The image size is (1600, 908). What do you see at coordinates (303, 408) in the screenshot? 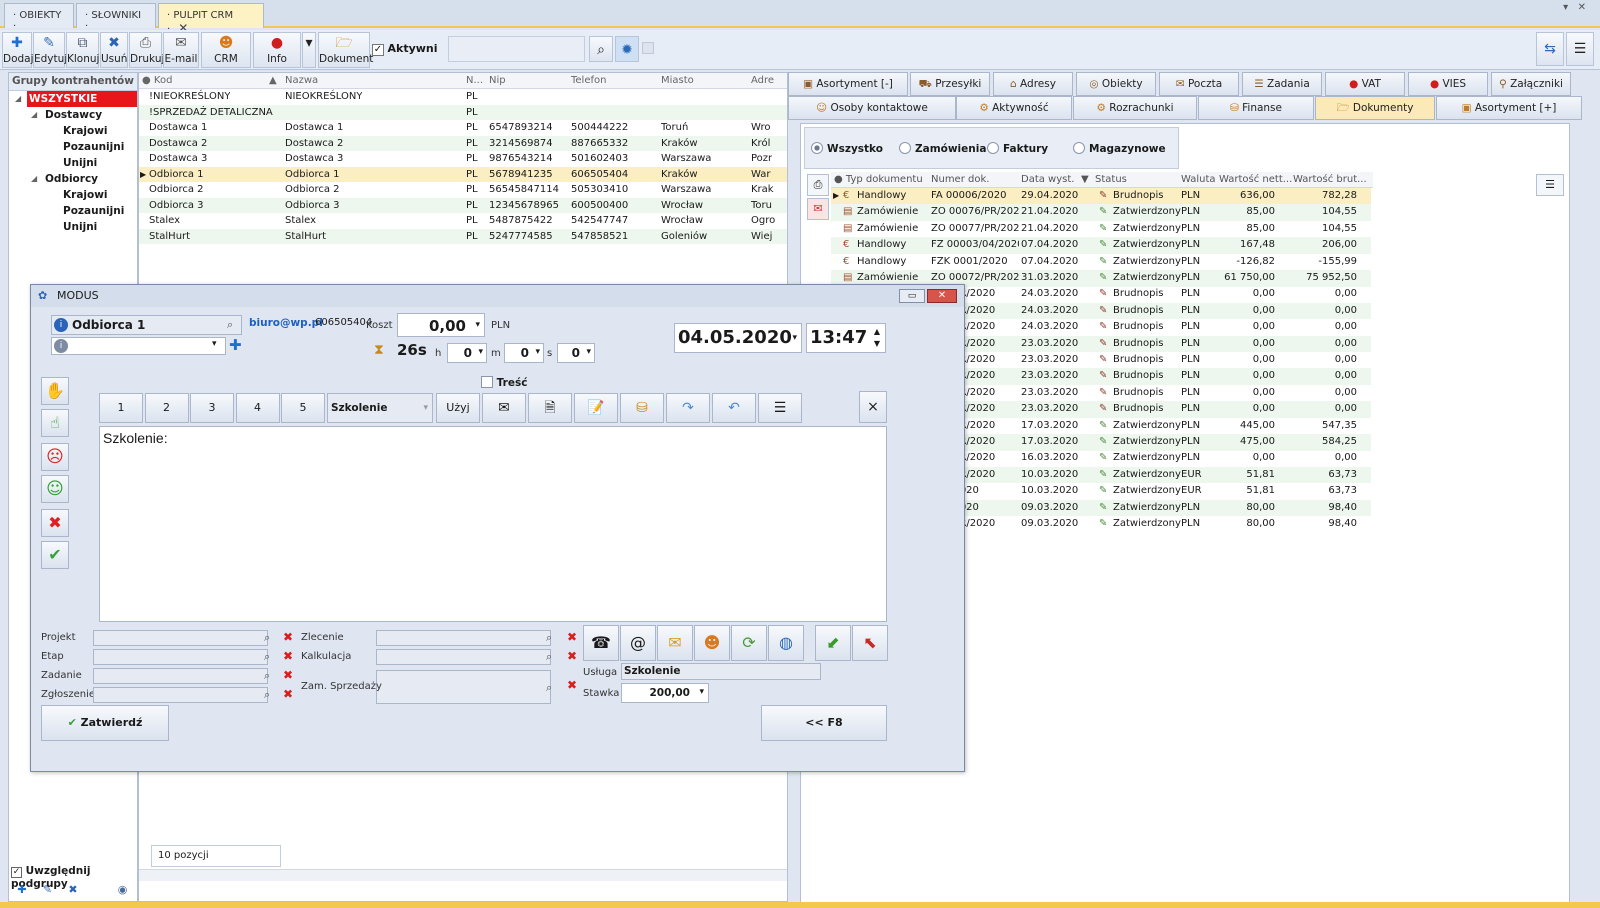
I see `note-tab-5: 5` at bounding box center [303, 408].